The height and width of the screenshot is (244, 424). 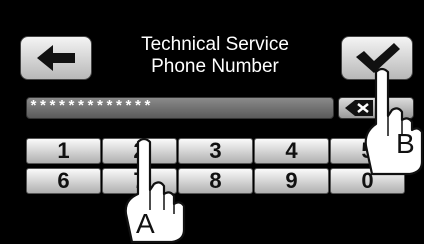 I want to click on password-field: *************, so click(x=180, y=108).